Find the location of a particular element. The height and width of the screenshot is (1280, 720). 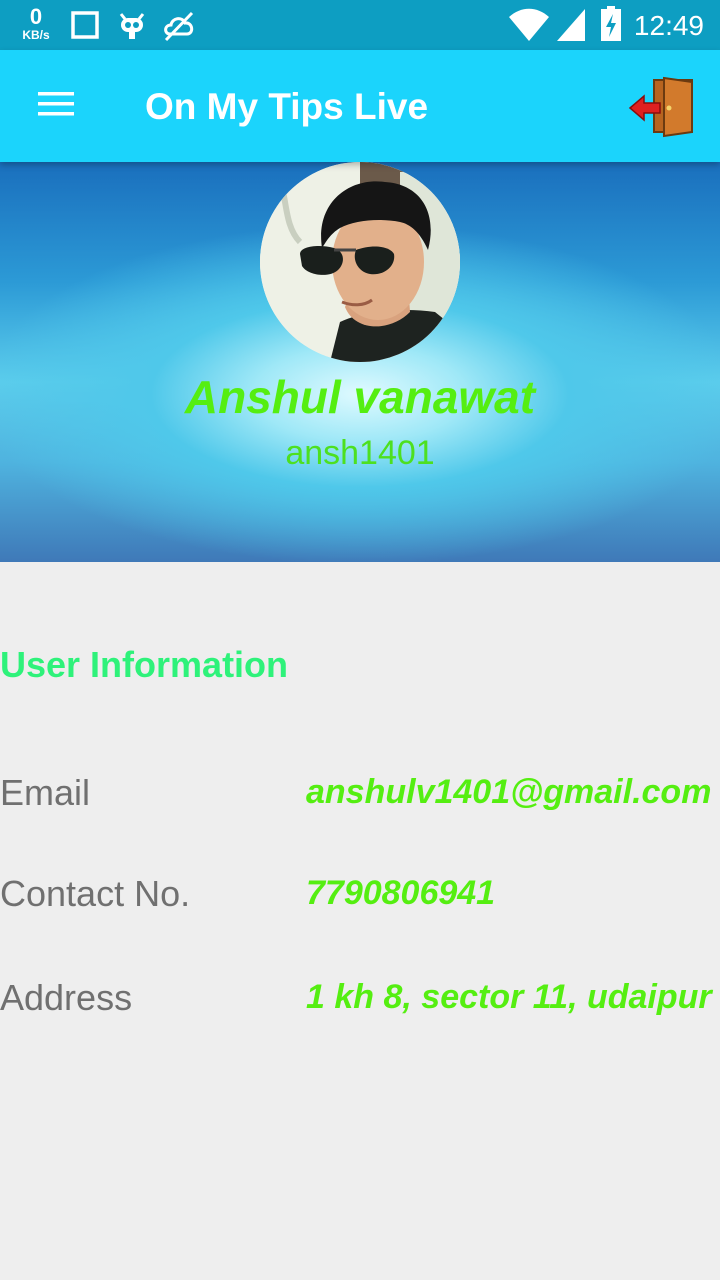

net-speed-unit: KB/s is located at coordinates (36, 35).